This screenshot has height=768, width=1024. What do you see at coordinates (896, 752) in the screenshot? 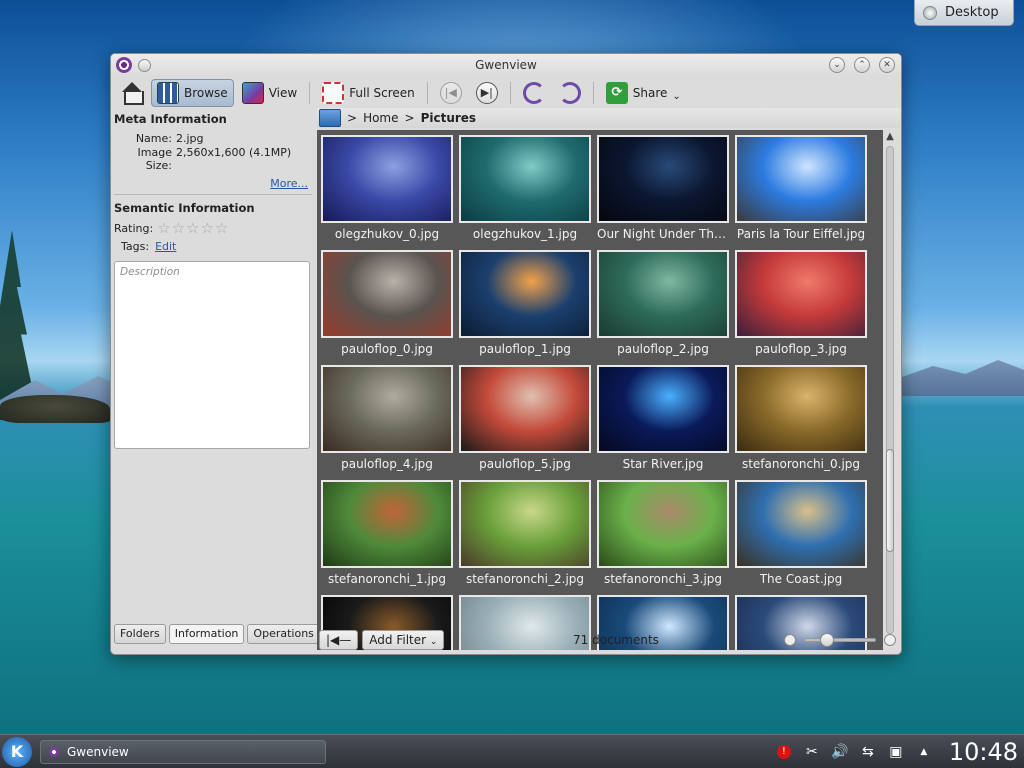
I see `device-notifier-icon: ▣` at bounding box center [896, 752].